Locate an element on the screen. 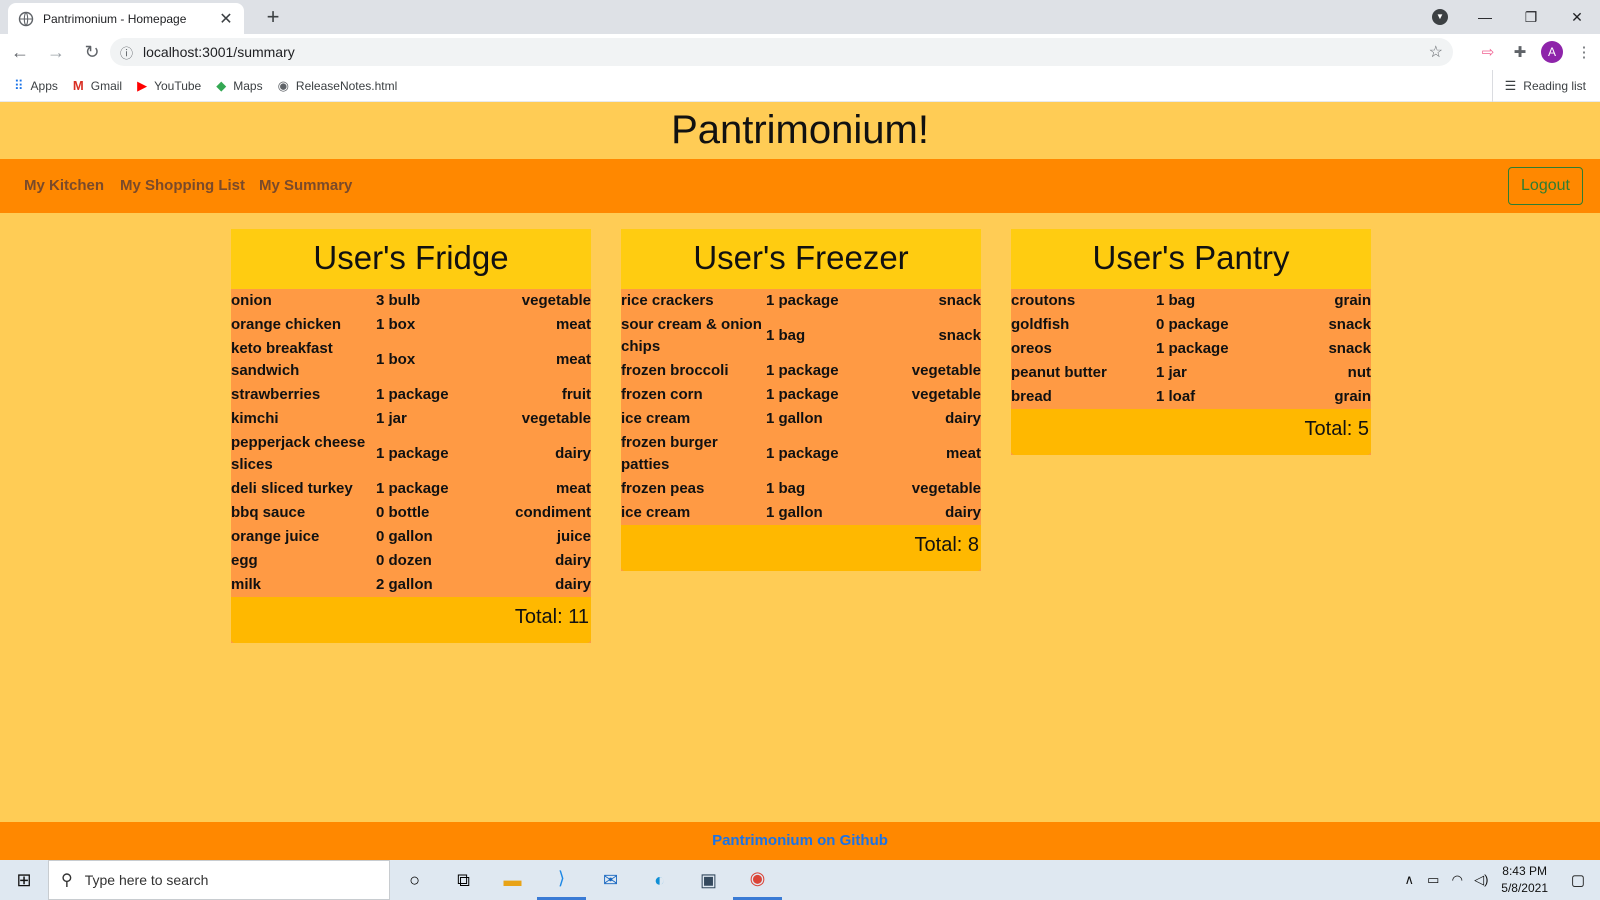  nav-my-kitchen: My Kitchen is located at coordinates (64, 186).